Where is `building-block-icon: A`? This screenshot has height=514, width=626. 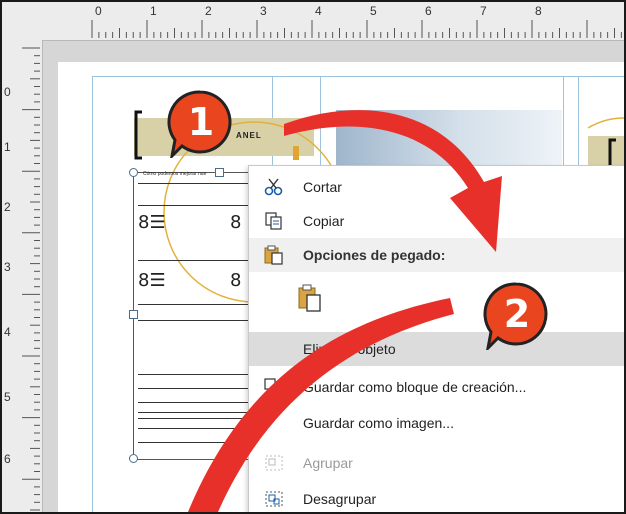
building-block-icon: A is located at coordinates (272, 387).